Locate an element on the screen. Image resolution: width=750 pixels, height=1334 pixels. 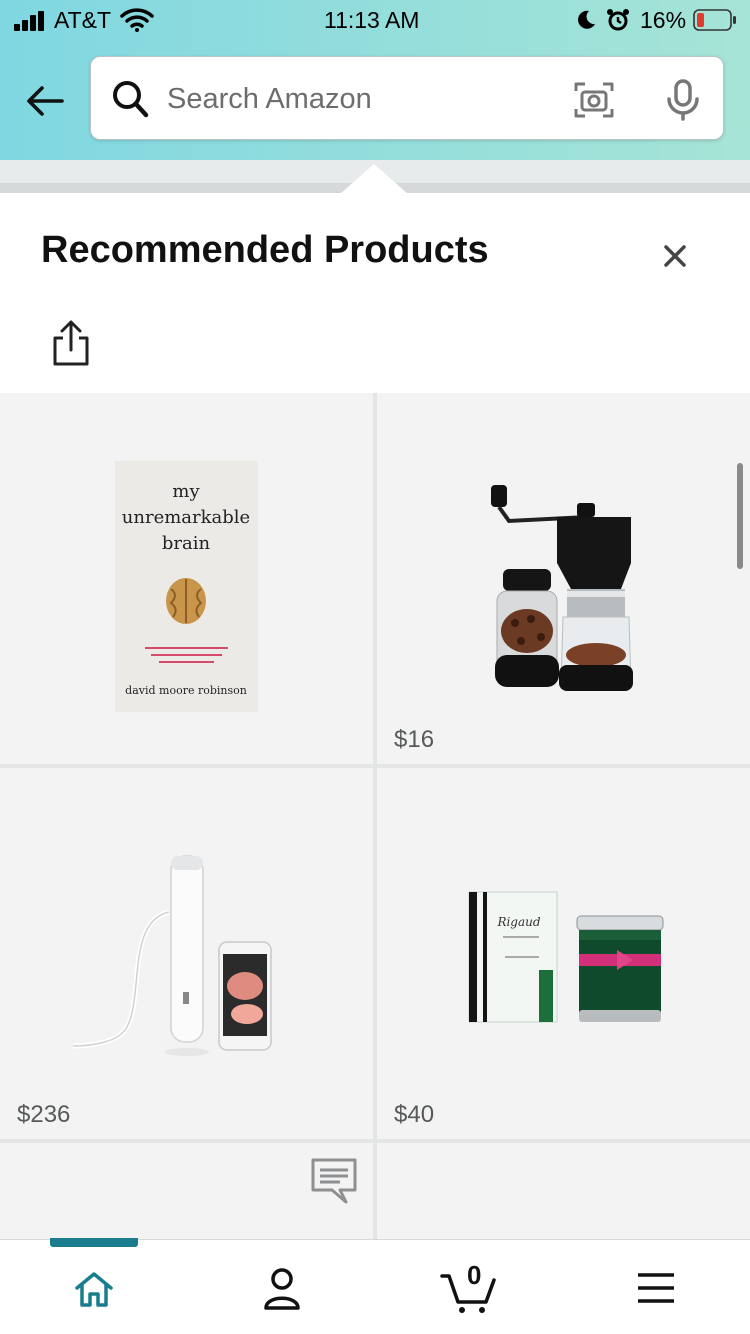
top-header: AT&T 11:13 AM 16% is located at coordinates (375, 80).